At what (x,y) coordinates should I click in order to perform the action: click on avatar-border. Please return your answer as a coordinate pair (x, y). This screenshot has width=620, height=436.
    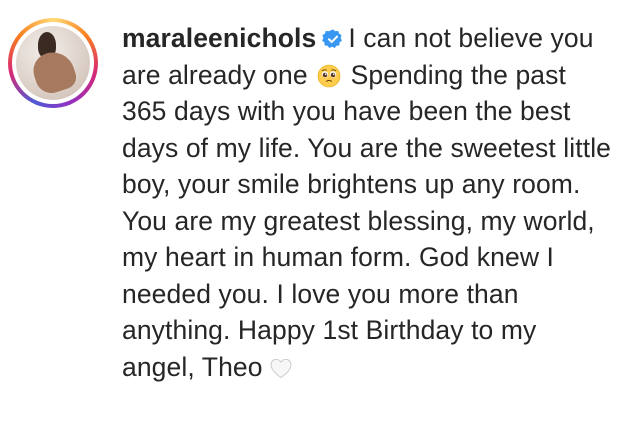
    Looking at the image, I should click on (53, 63).